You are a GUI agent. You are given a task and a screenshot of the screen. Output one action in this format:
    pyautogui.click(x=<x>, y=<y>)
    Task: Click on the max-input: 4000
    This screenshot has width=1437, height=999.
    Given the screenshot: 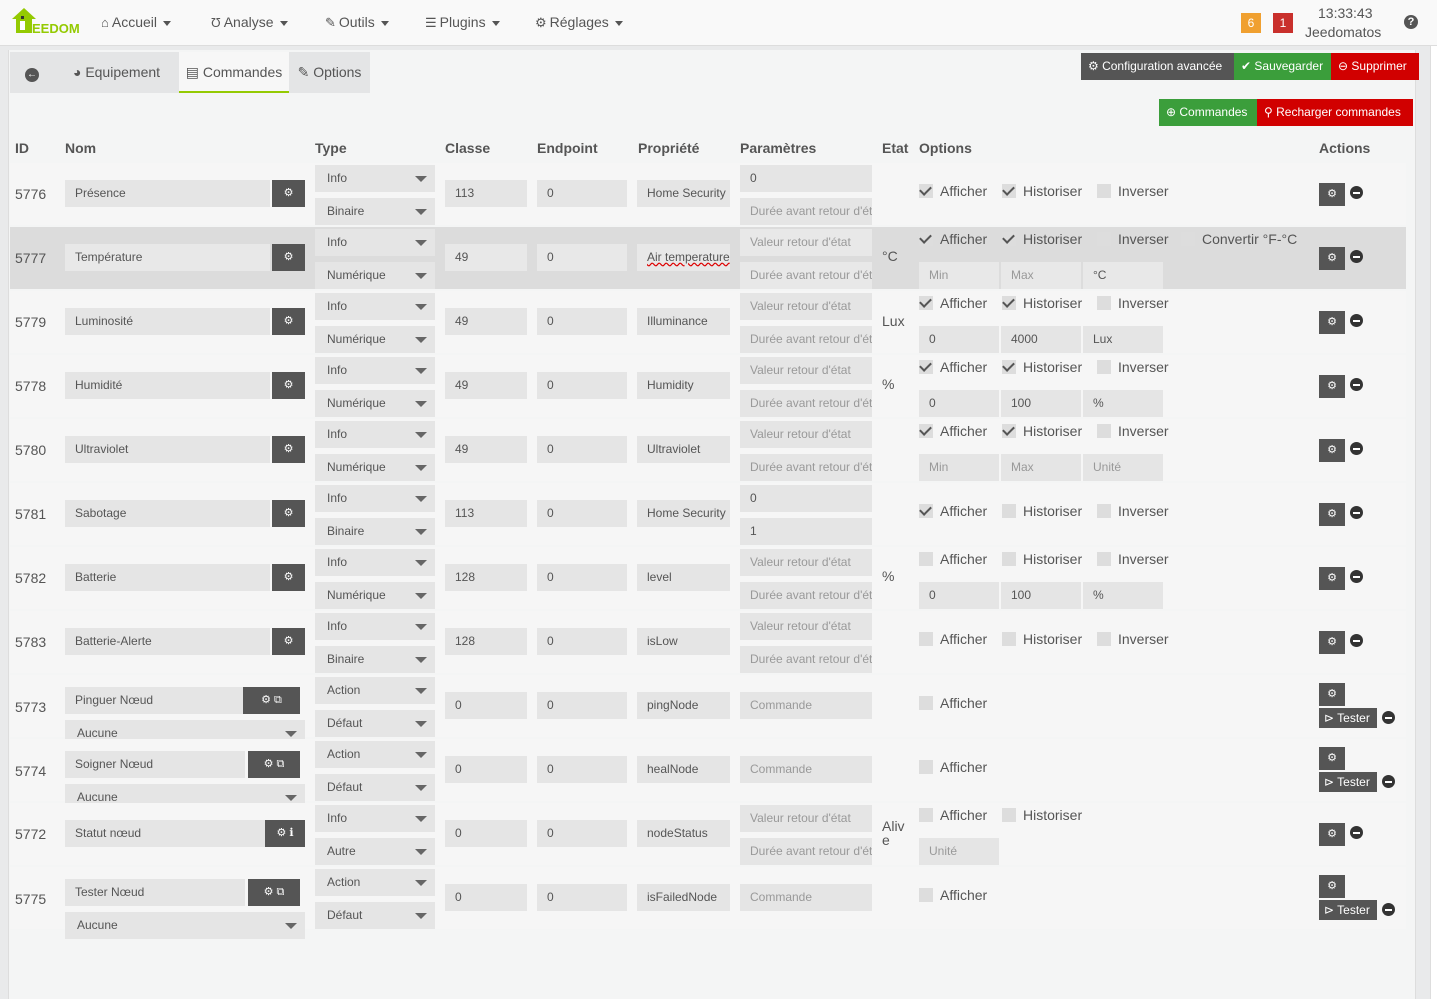 What is the action you would take?
    pyautogui.click(x=1041, y=339)
    